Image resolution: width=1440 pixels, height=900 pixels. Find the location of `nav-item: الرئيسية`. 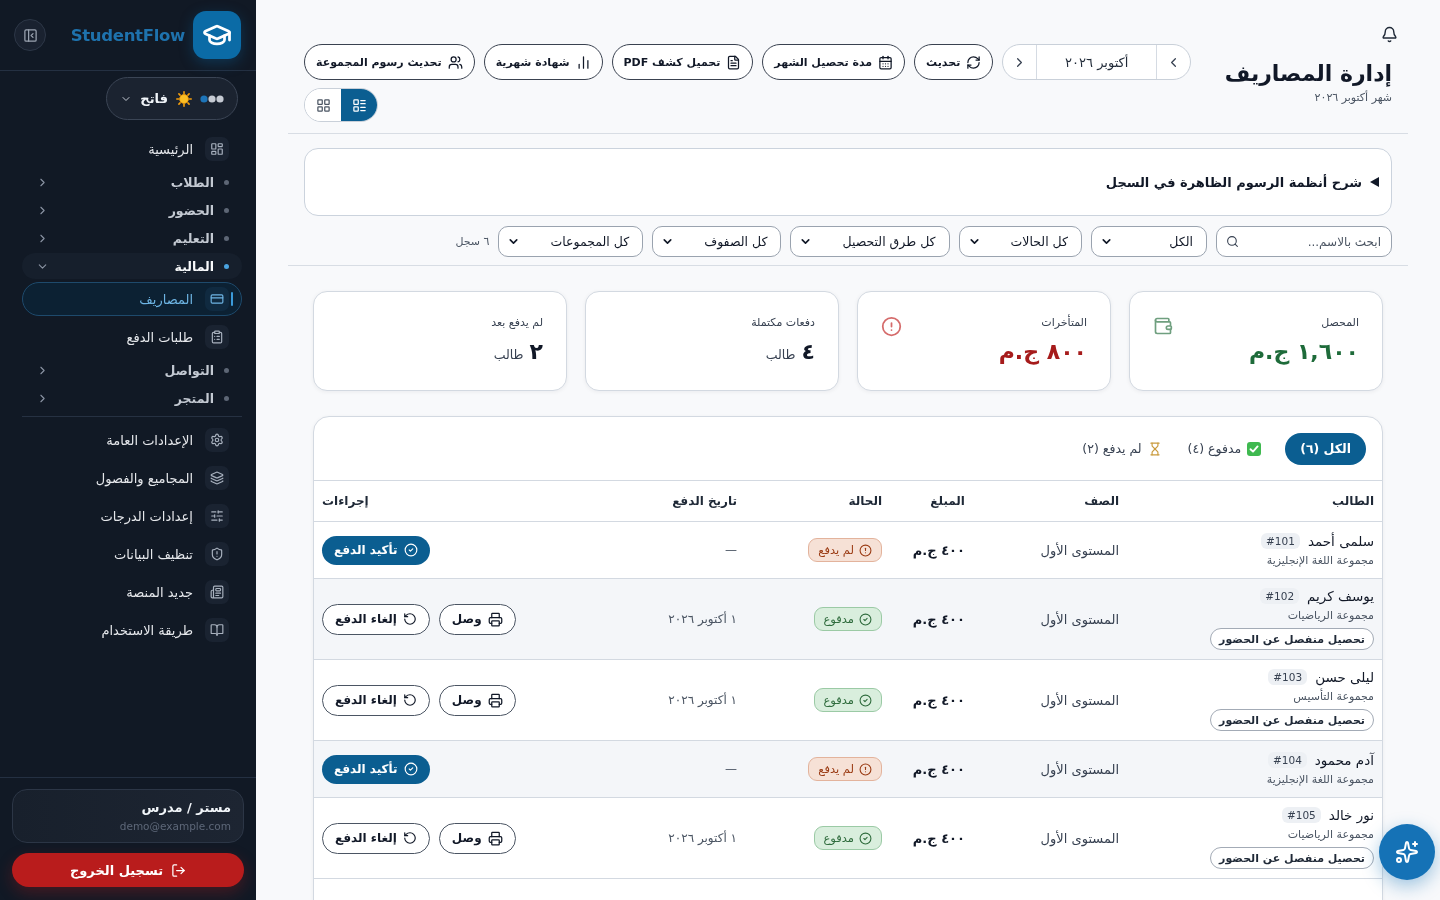

nav-item: الرئيسية is located at coordinates (132, 149).